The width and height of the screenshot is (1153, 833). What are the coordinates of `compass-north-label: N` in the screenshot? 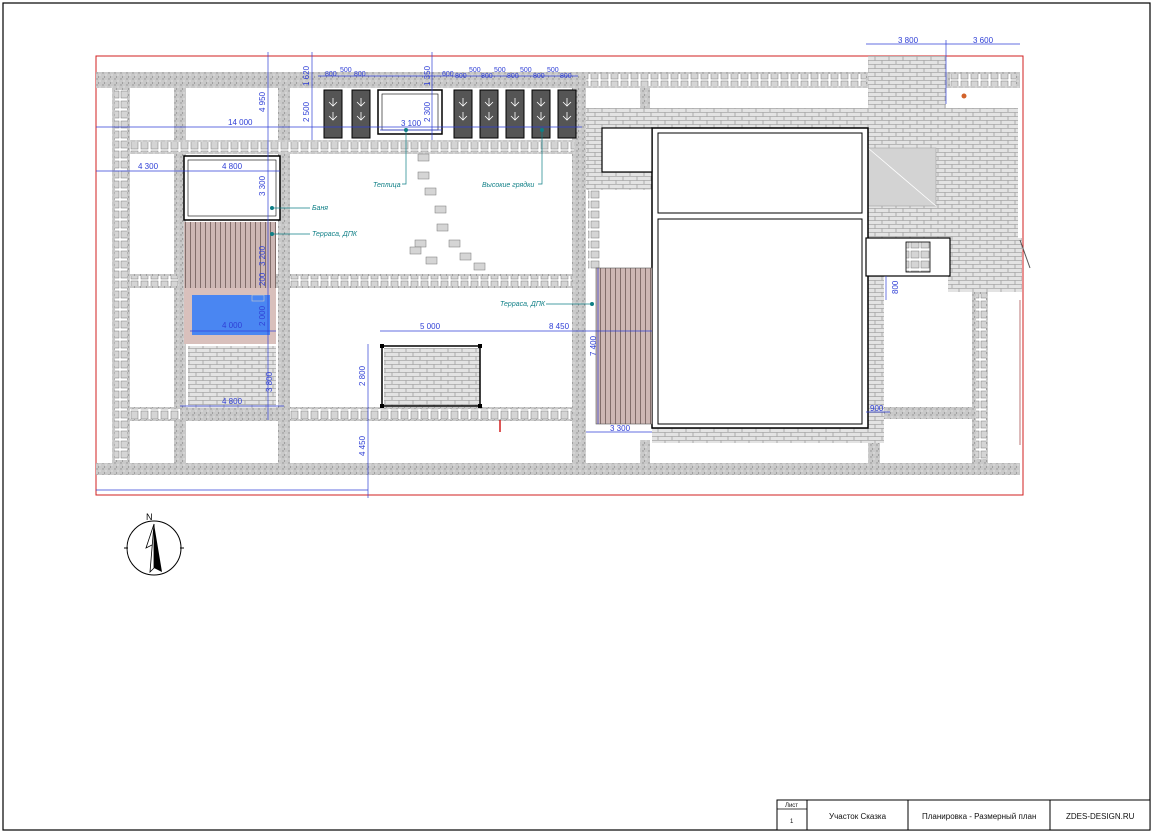 It's located at (149, 517).